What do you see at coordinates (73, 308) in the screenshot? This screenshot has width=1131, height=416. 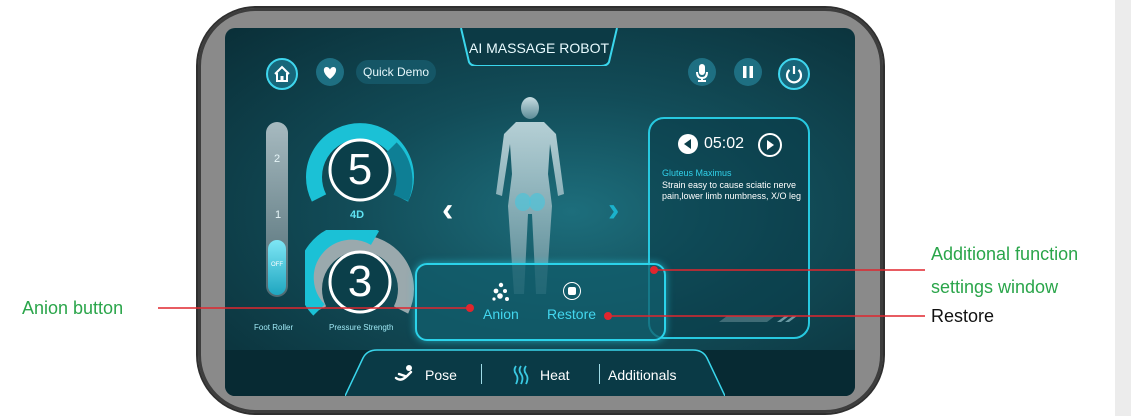 I see `anion-annotation: Anion button` at bounding box center [73, 308].